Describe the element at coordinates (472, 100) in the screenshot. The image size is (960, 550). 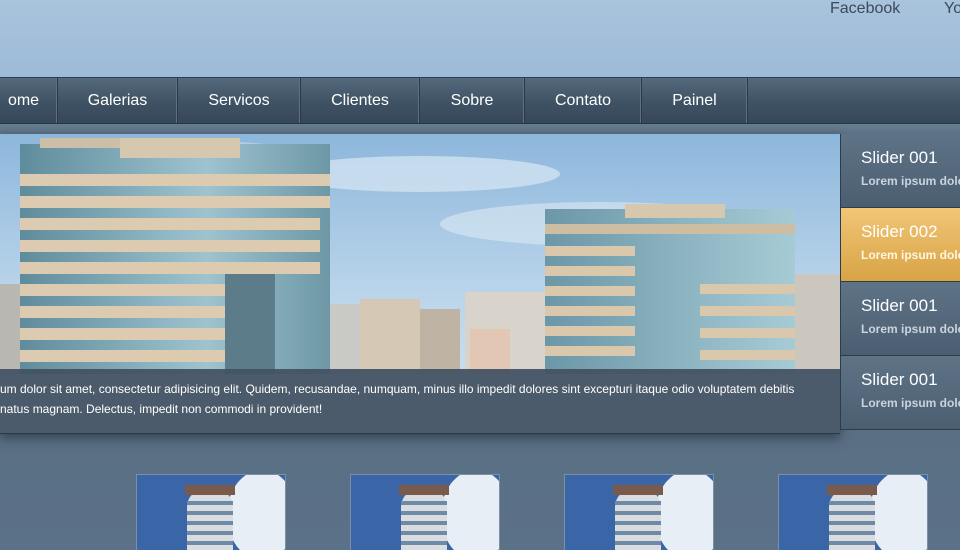
I see `nav-item-sobre: Sobre` at that location.